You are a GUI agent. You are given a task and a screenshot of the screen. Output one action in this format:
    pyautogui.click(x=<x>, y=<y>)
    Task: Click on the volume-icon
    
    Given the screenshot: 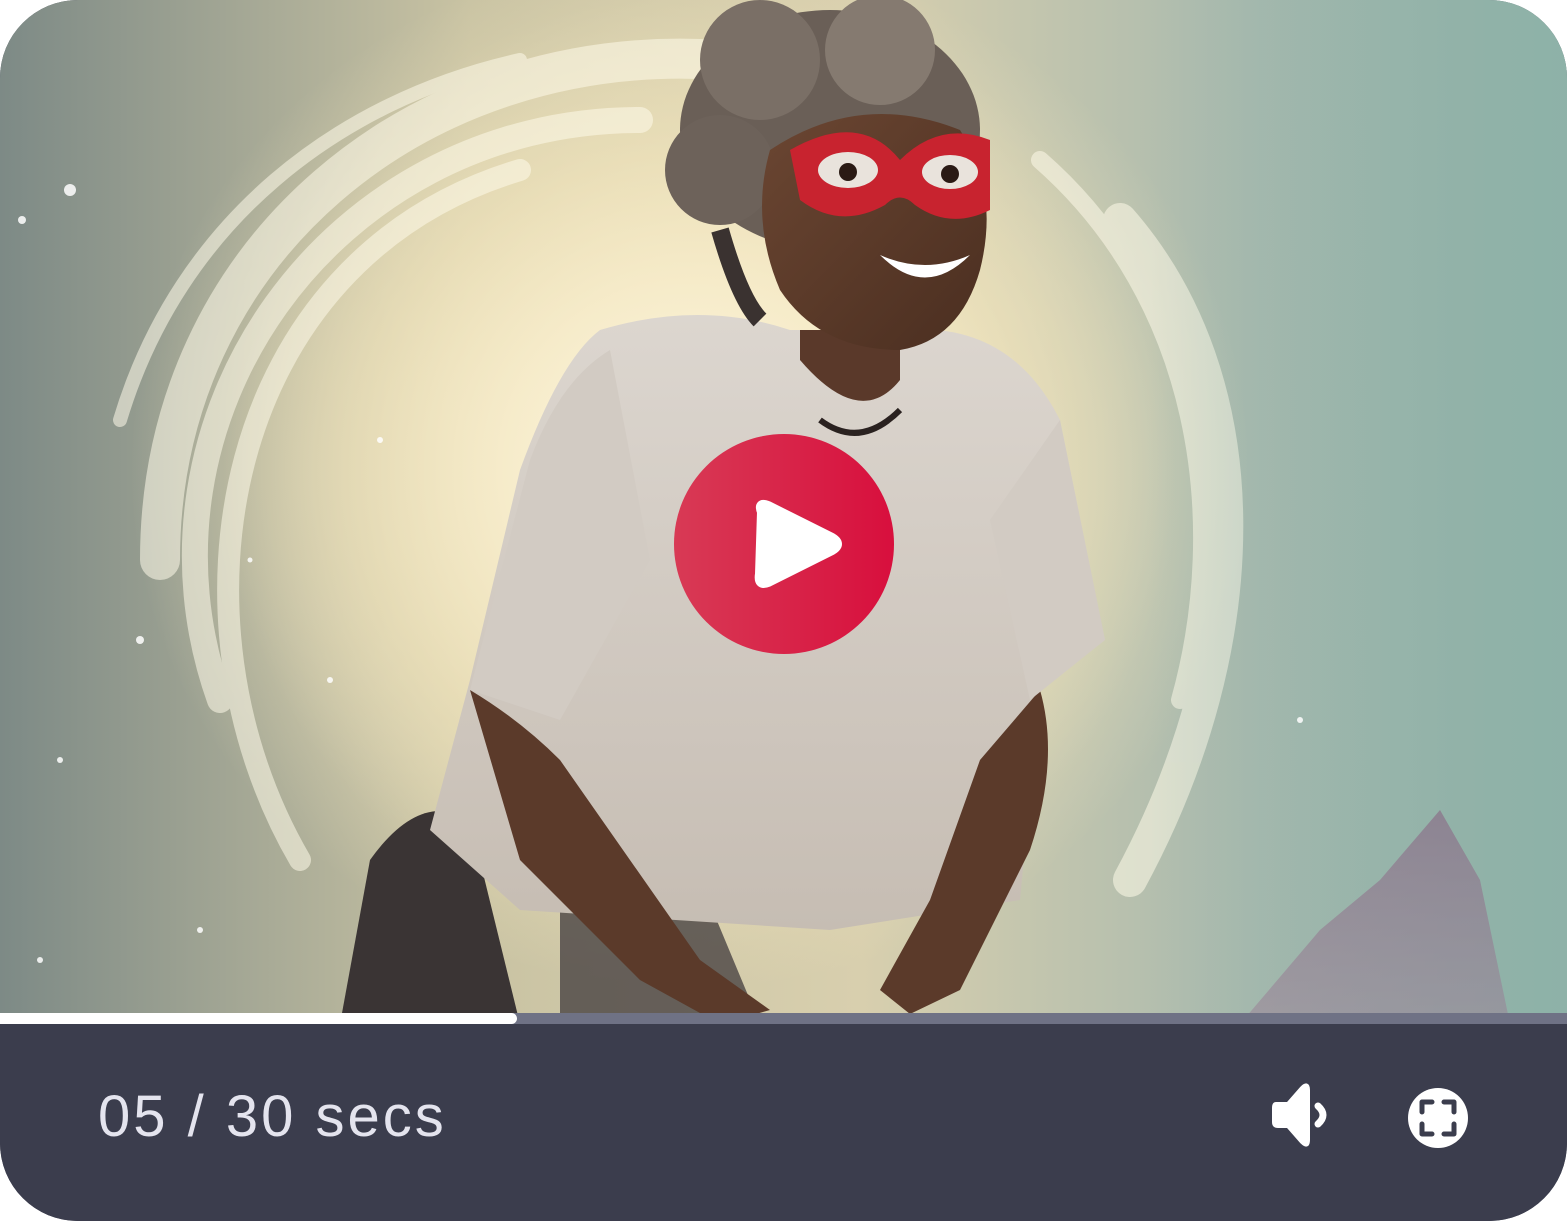 What is the action you would take?
    pyautogui.click(x=1299, y=1115)
    